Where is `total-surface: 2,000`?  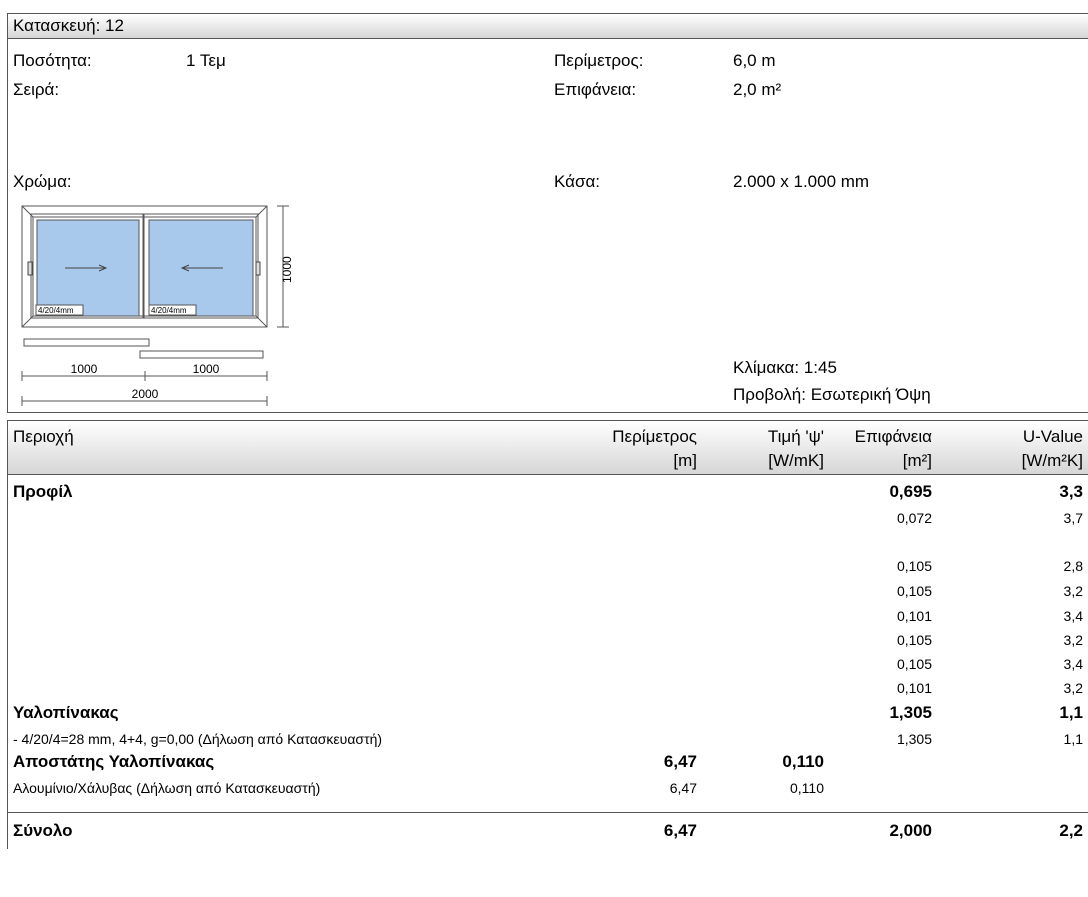
total-surface: 2,000 is located at coordinates (910, 830).